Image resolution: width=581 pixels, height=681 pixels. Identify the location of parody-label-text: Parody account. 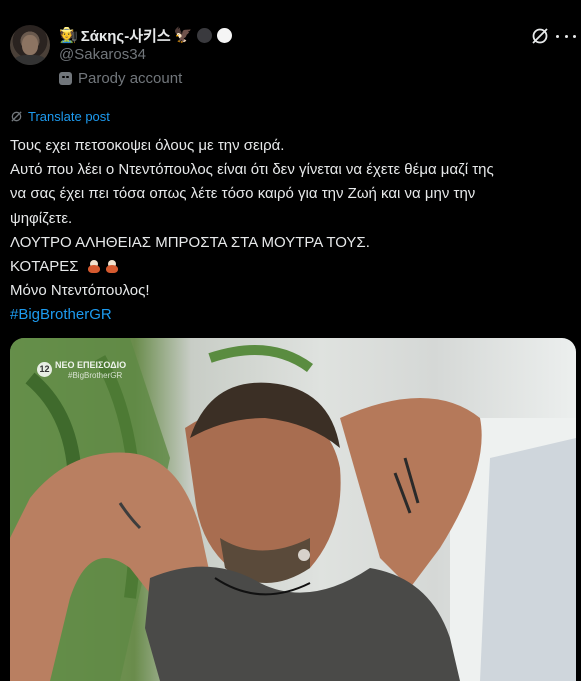
(130, 78).